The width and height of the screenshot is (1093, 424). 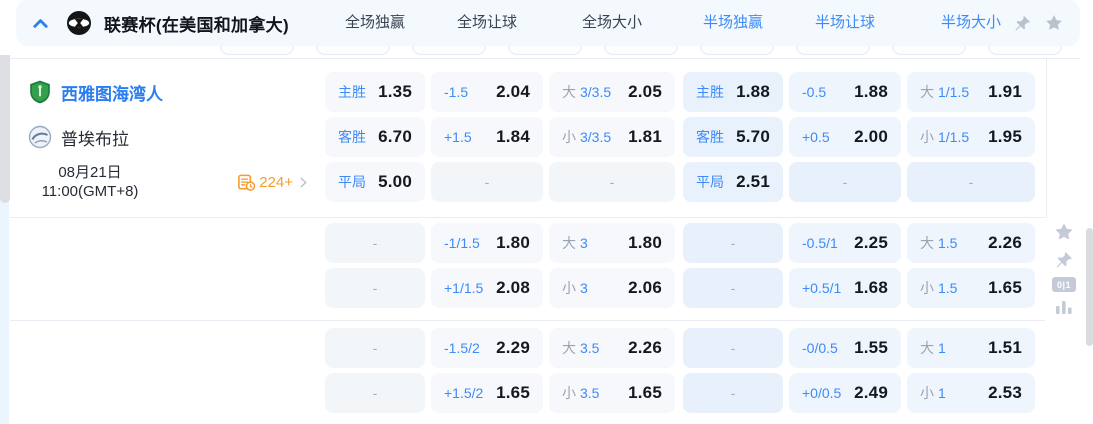 I want to click on odds-value: 2.08, so click(x=513, y=287).